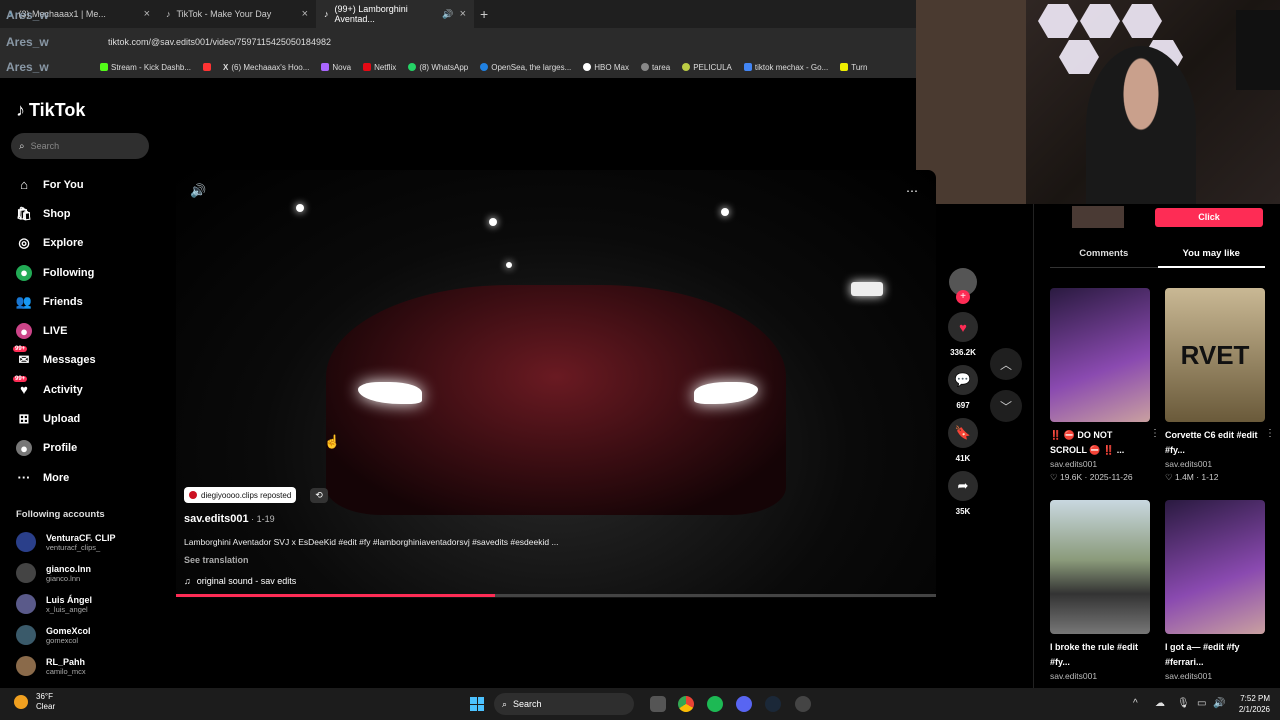  What do you see at coordinates (1104, 258) in the screenshot?
I see `tab-comments: Comments` at bounding box center [1104, 258].